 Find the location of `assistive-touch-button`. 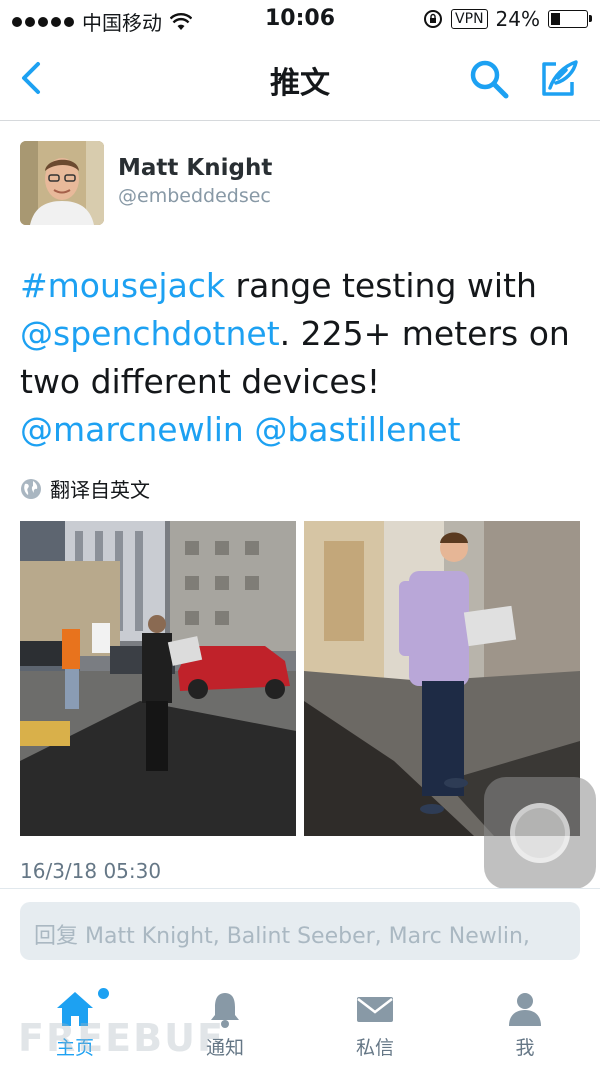

assistive-touch-button is located at coordinates (540, 833).